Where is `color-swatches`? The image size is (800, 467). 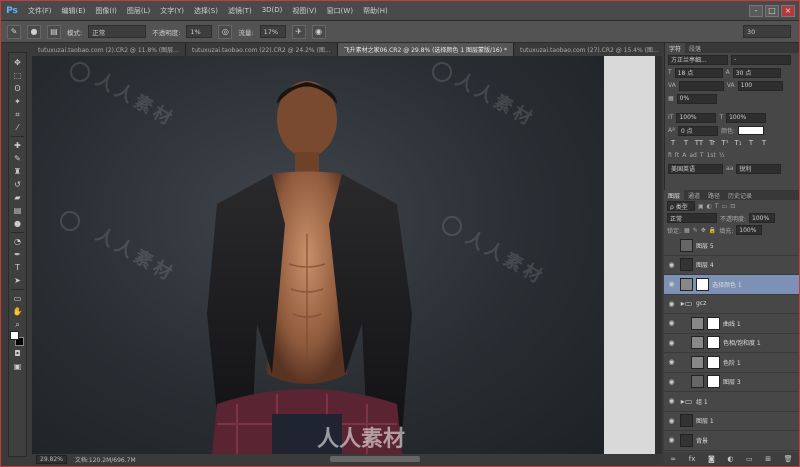
color-swatches is located at coordinates (17, 339).